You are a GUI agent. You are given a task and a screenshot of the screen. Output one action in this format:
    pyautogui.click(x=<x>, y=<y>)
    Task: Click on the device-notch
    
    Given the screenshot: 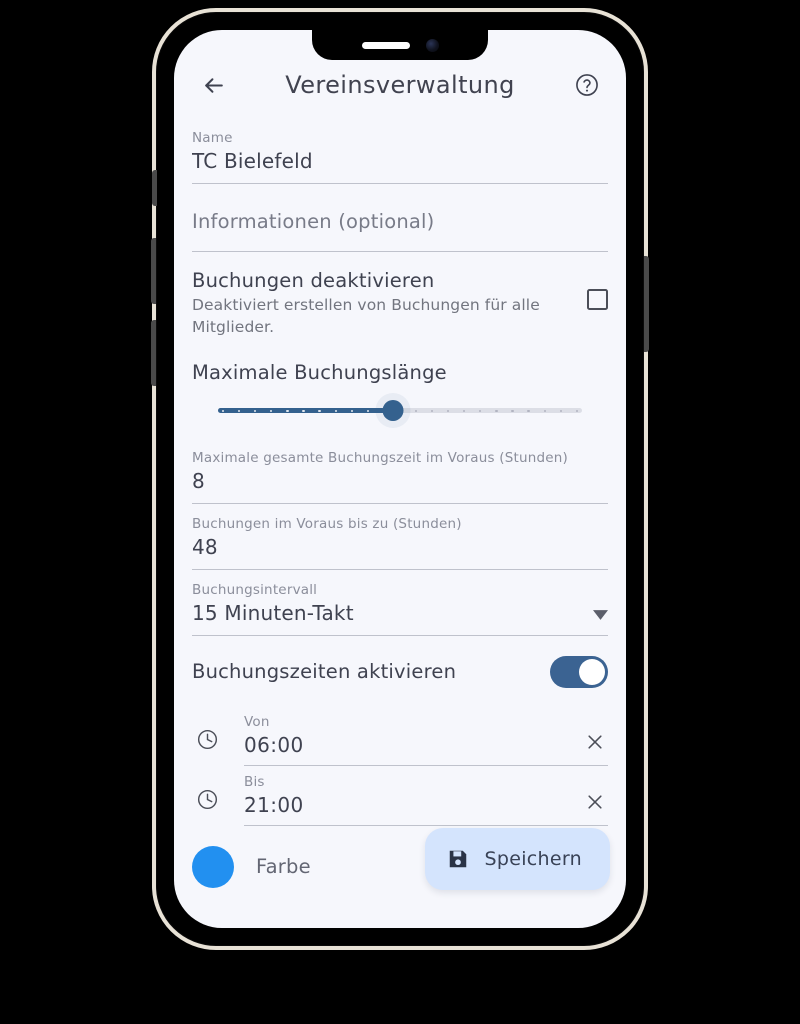 What is the action you would take?
    pyautogui.click(x=400, y=45)
    